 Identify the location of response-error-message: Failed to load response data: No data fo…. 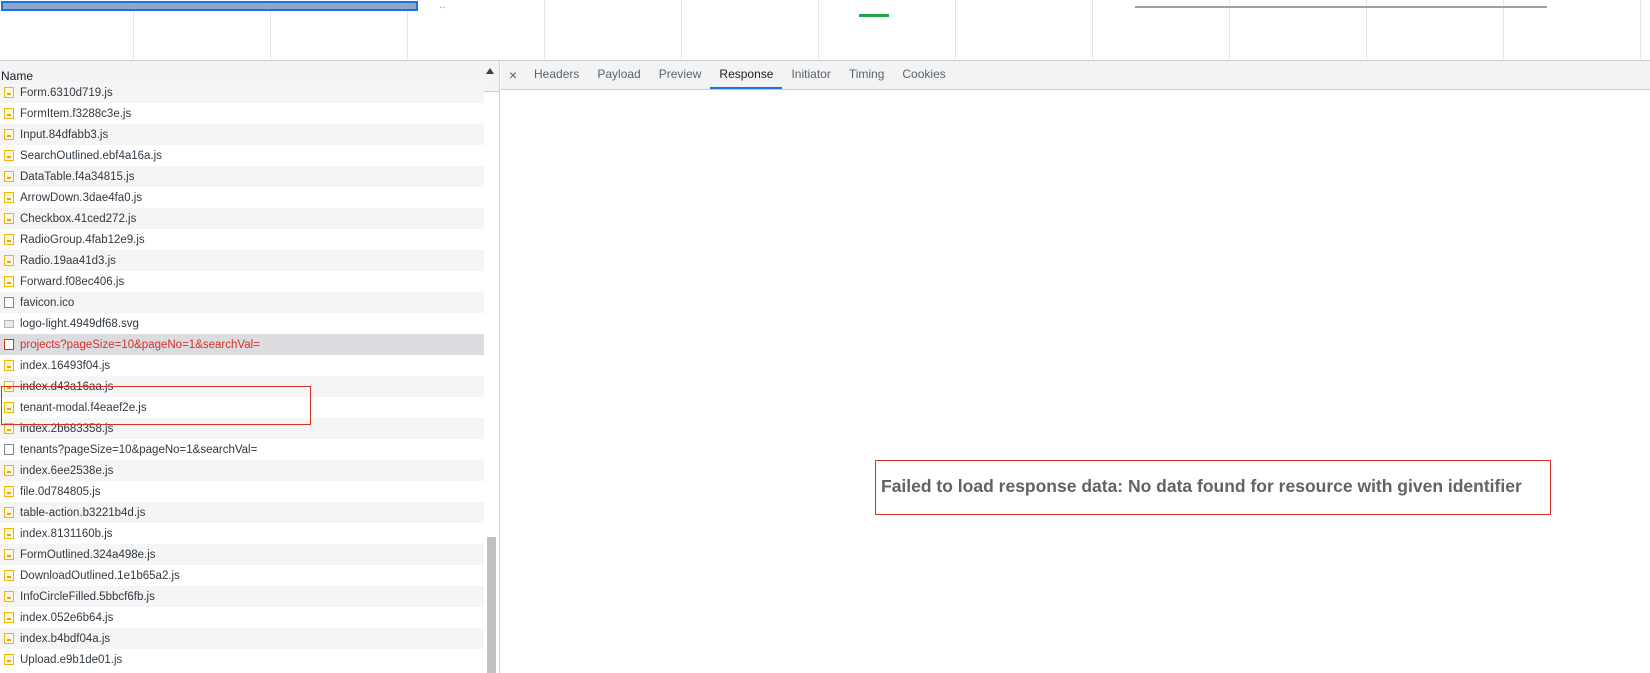
(1201, 486).